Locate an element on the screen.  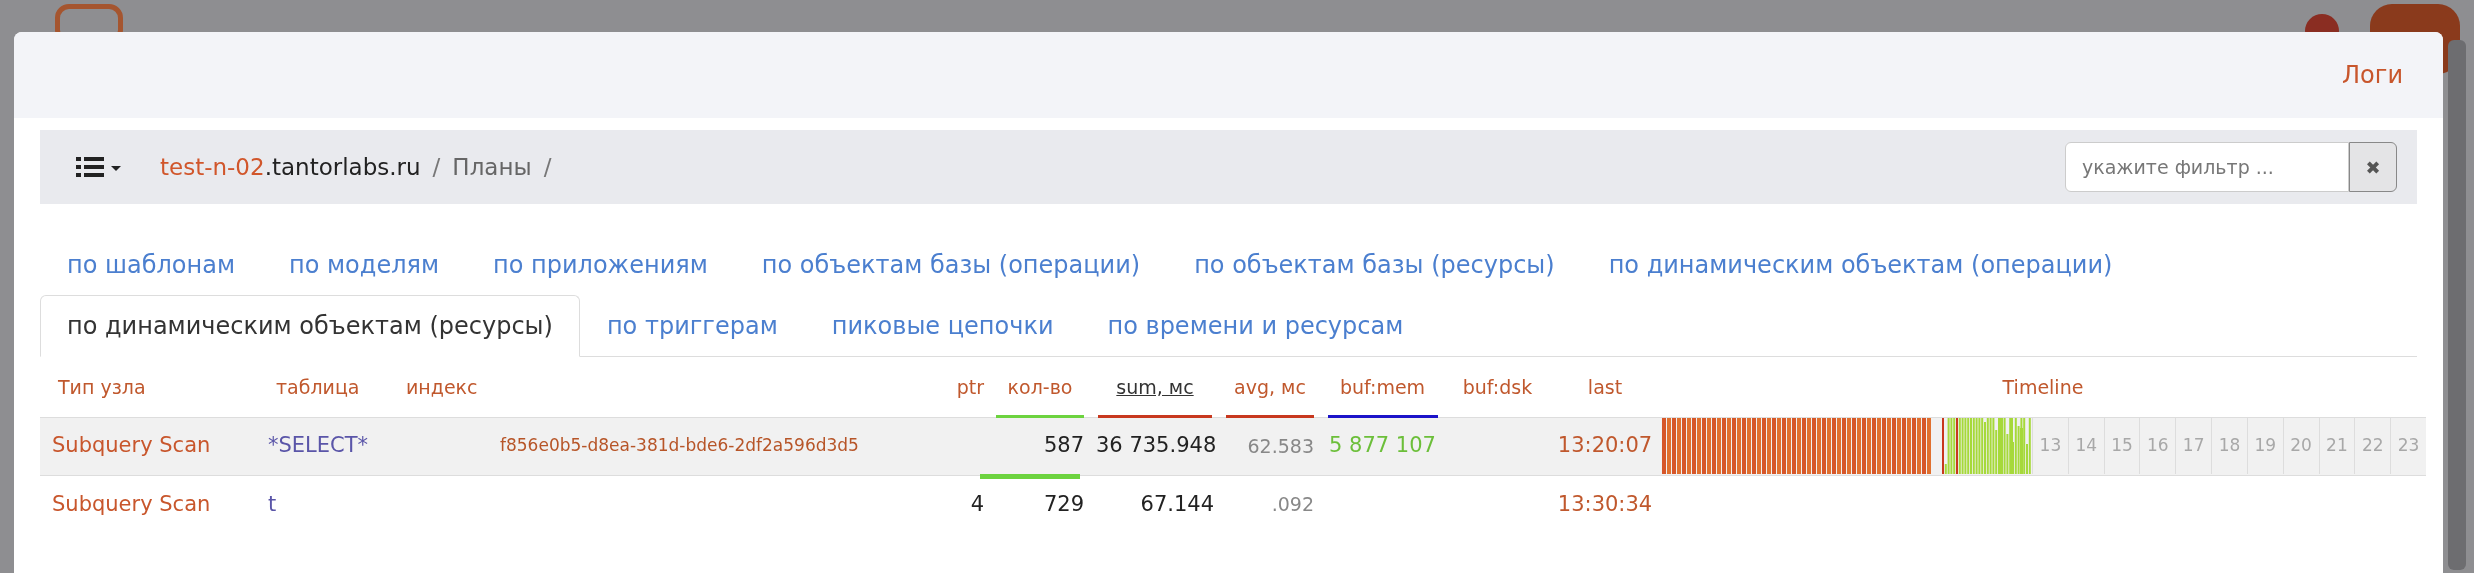
column-header: кол-во is located at coordinates (1040, 386).